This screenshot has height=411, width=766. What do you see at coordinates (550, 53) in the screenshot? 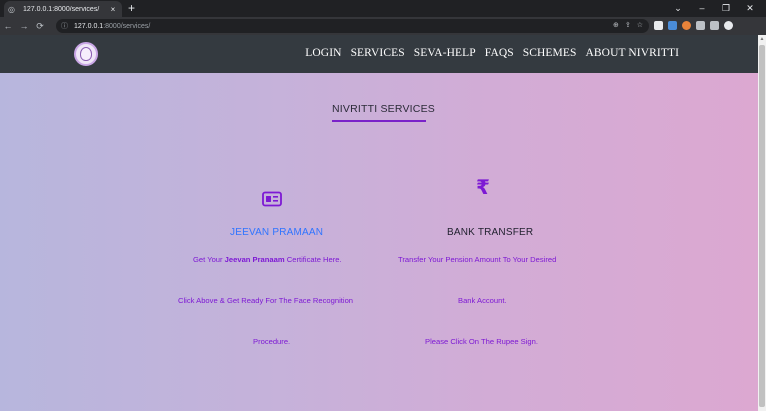
I see `nav-schemes: SCHEMES` at bounding box center [550, 53].